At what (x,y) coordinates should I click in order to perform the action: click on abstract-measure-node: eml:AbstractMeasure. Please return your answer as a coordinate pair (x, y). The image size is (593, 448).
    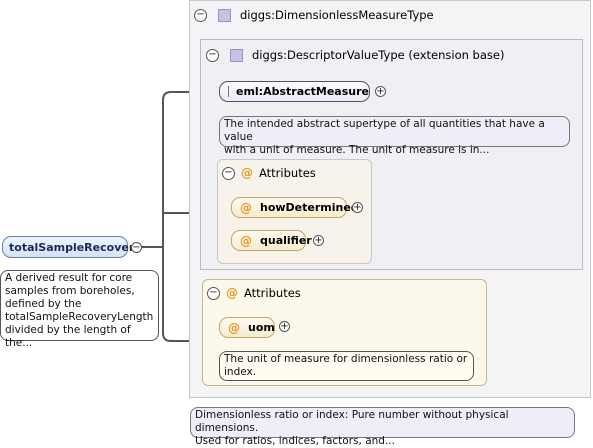
    Looking at the image, I should click on (294, 91).